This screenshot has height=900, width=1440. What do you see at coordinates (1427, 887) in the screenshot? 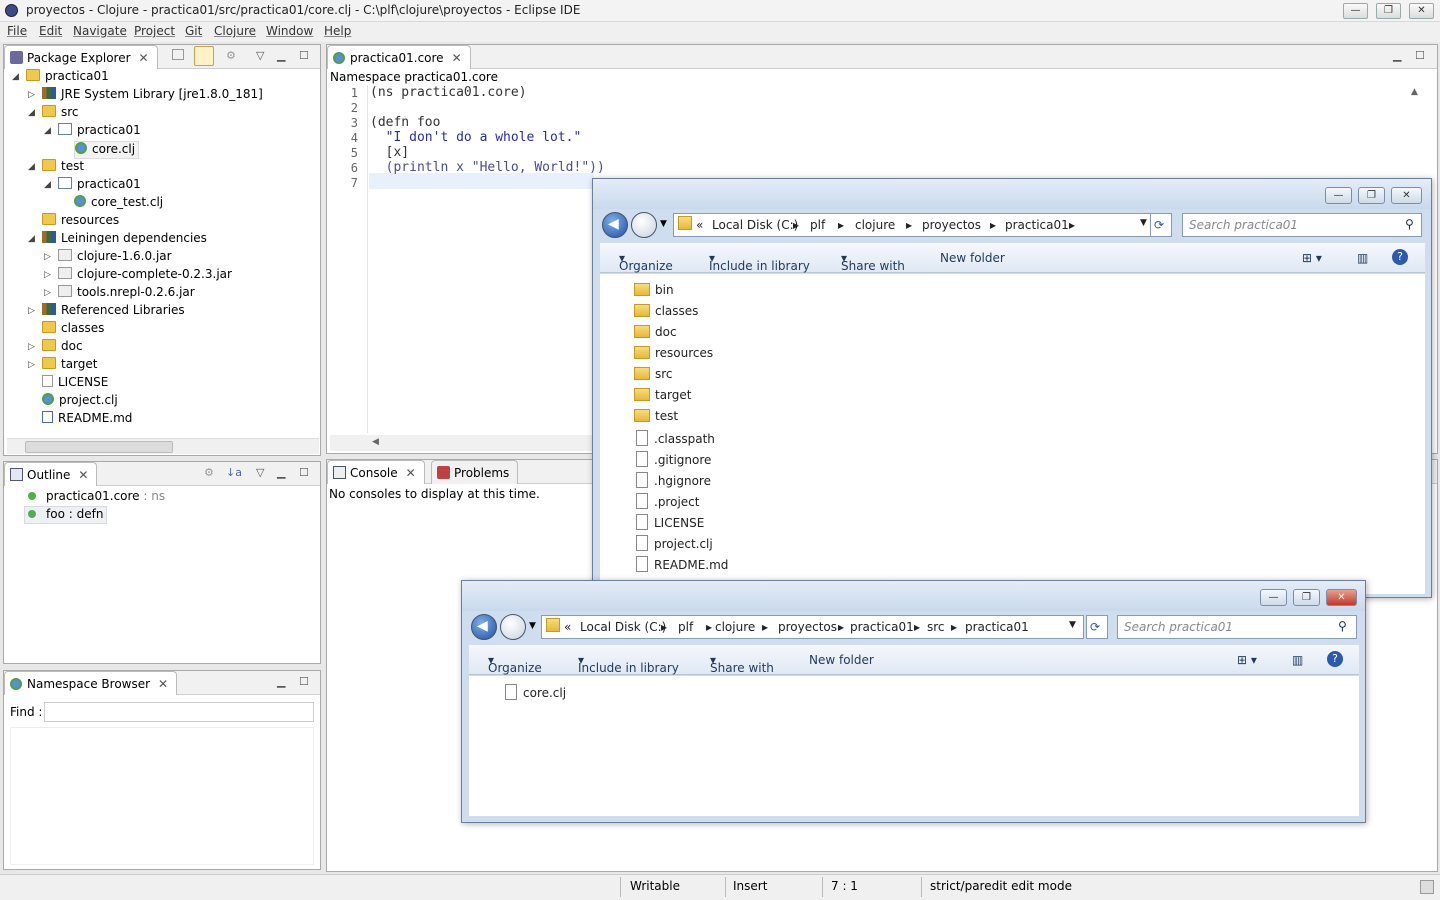
I see `notifications-icon` at bounding box center [1427, 887].